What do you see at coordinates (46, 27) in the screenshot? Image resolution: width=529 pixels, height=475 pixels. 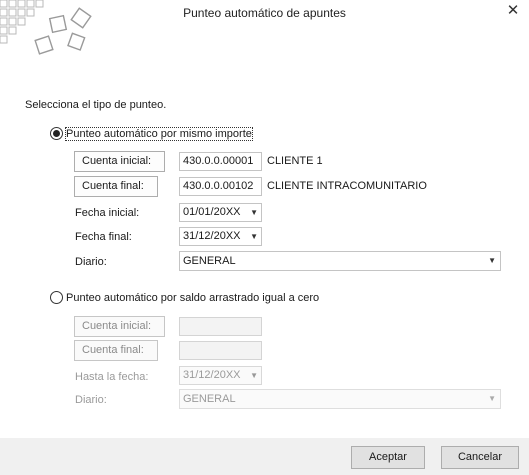 I see `squares-logo-icon` at bounding box center [46, 27].